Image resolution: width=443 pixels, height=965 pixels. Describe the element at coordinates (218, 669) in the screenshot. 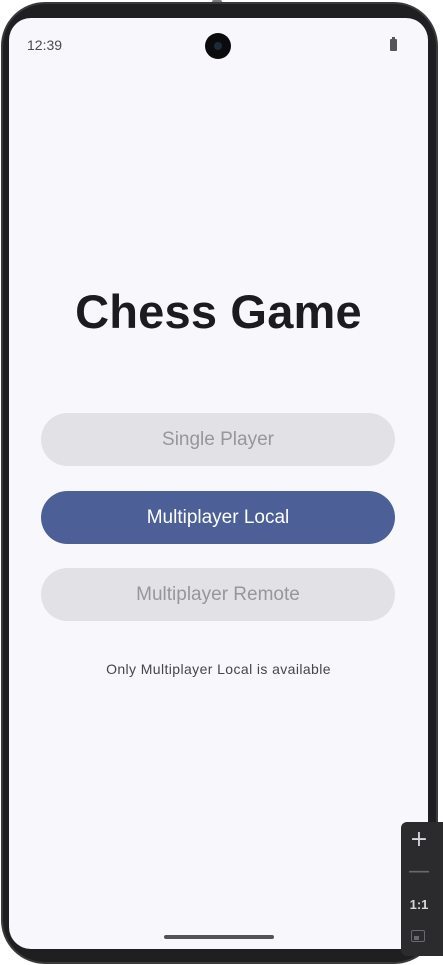

I see `availability-note: Only Multiplayer Local is available` at that location.